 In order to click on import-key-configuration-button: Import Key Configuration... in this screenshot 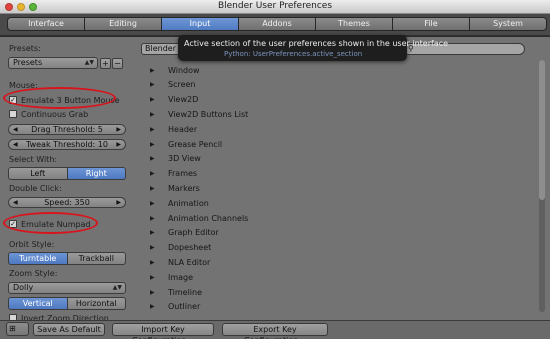, I will do `click(163, 331)`.